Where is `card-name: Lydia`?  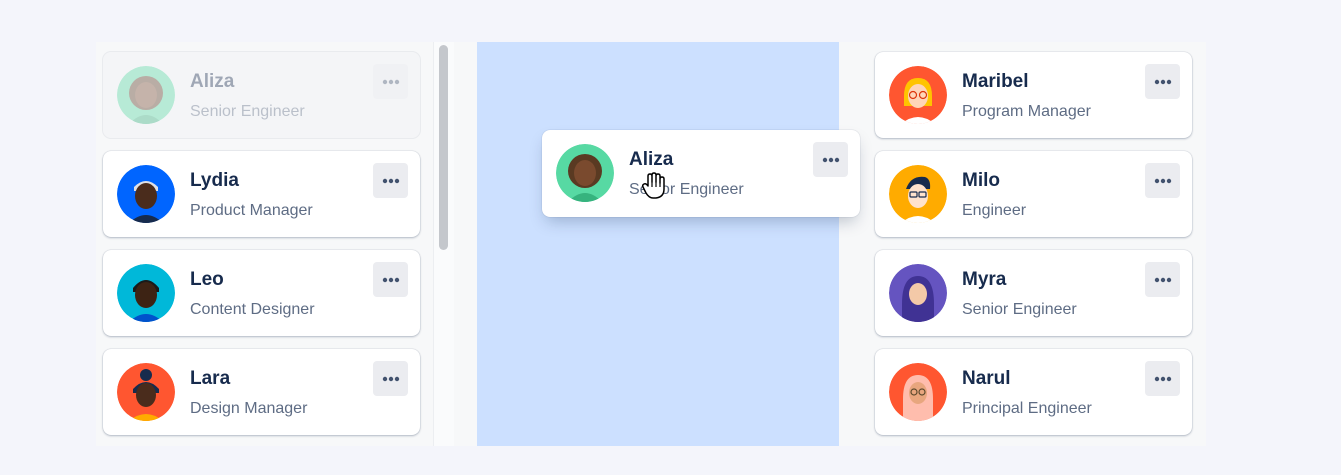 card-name: Lydia is located at coordinates (214, 180).